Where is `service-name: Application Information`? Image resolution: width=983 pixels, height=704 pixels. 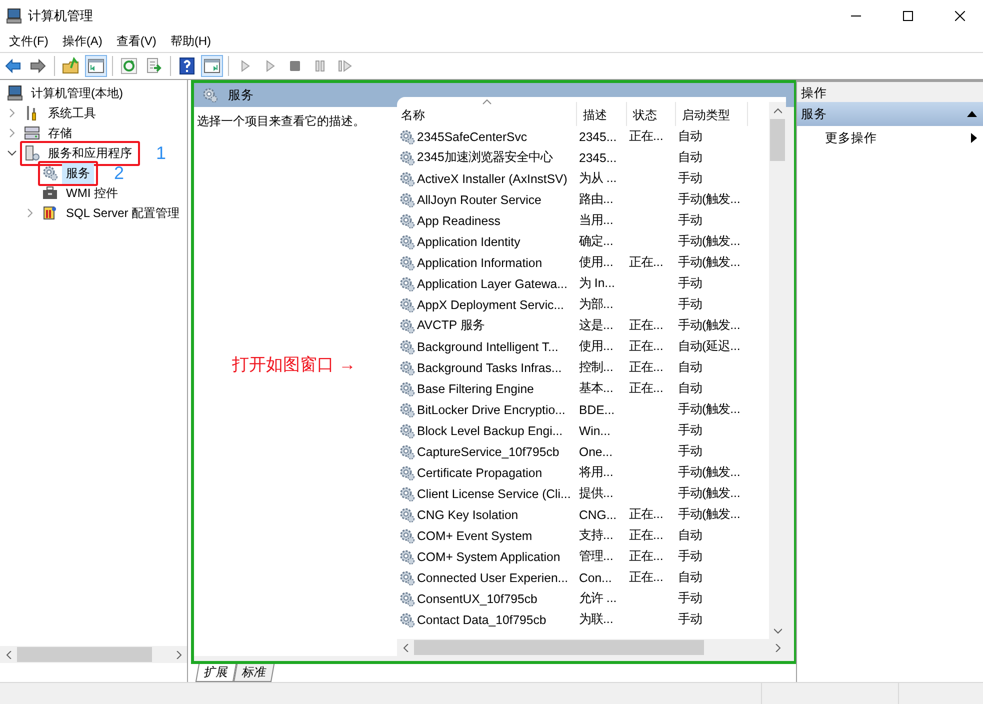
service-name: Application Information is located at coordinates (479, 263).